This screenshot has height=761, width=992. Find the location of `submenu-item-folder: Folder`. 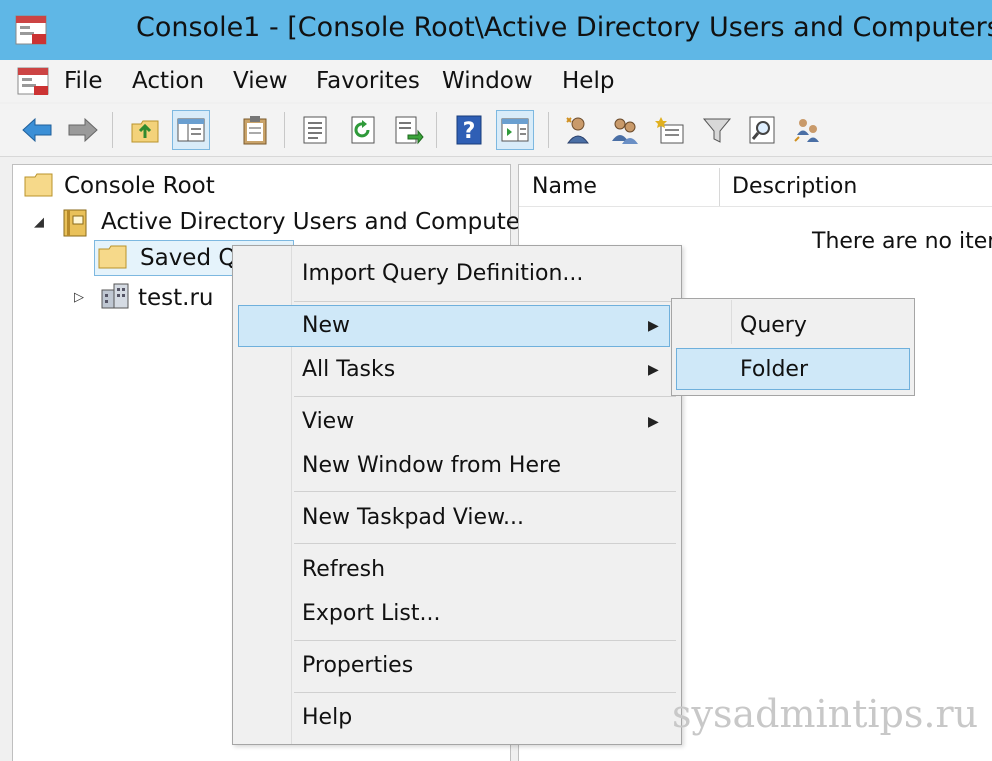

submenu-item-folder: Folder is located at coordinates (774, 369).